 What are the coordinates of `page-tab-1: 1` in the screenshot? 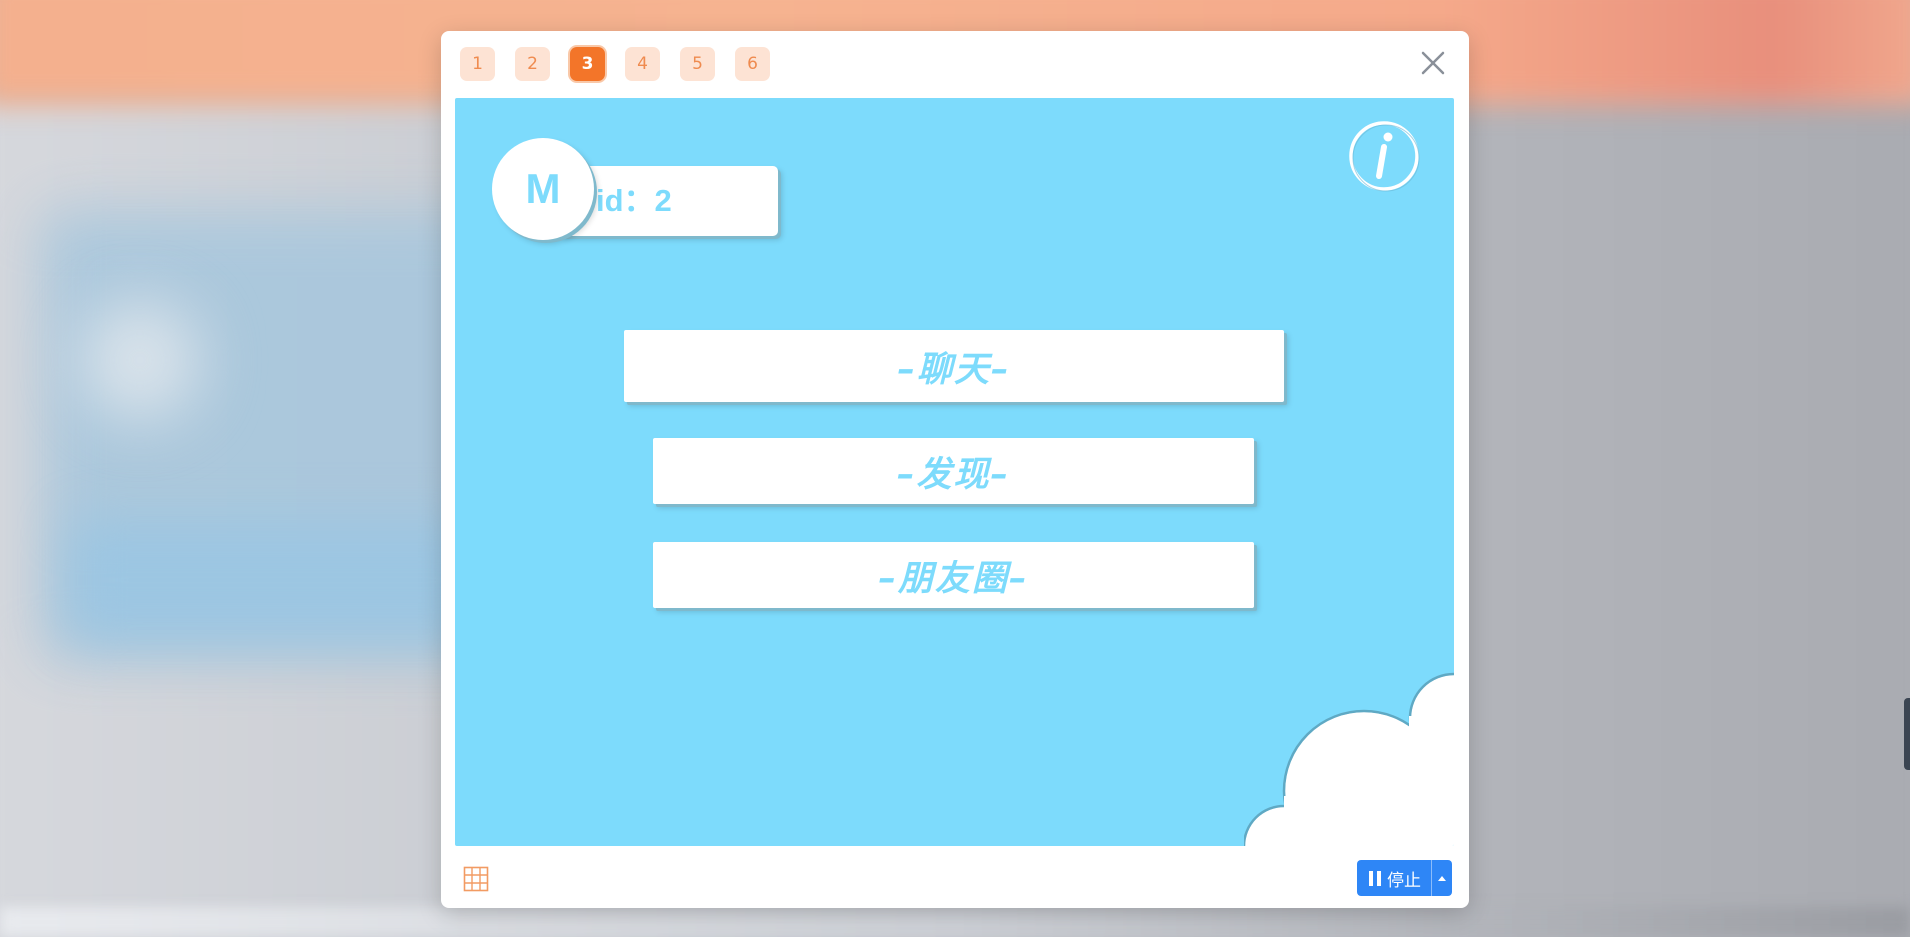 It's located at (477, 64).